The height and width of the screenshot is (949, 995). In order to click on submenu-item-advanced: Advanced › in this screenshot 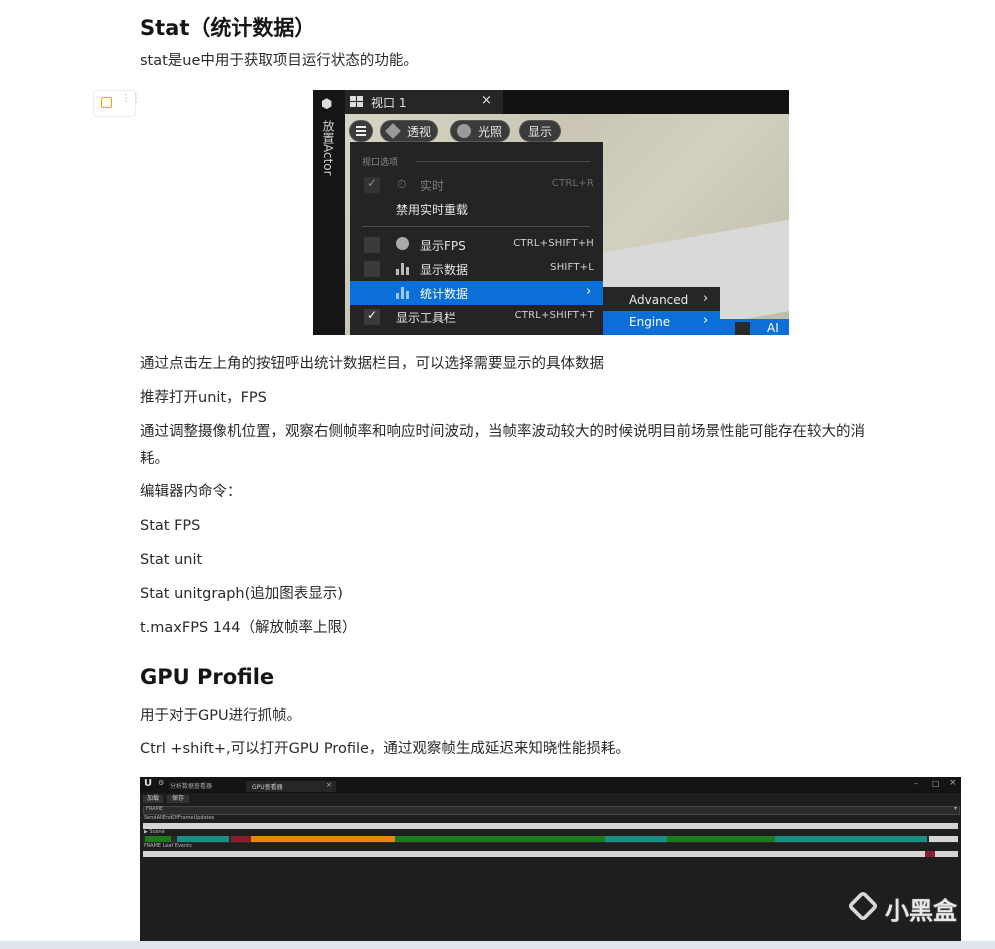, I will do `click(661, 300)`.